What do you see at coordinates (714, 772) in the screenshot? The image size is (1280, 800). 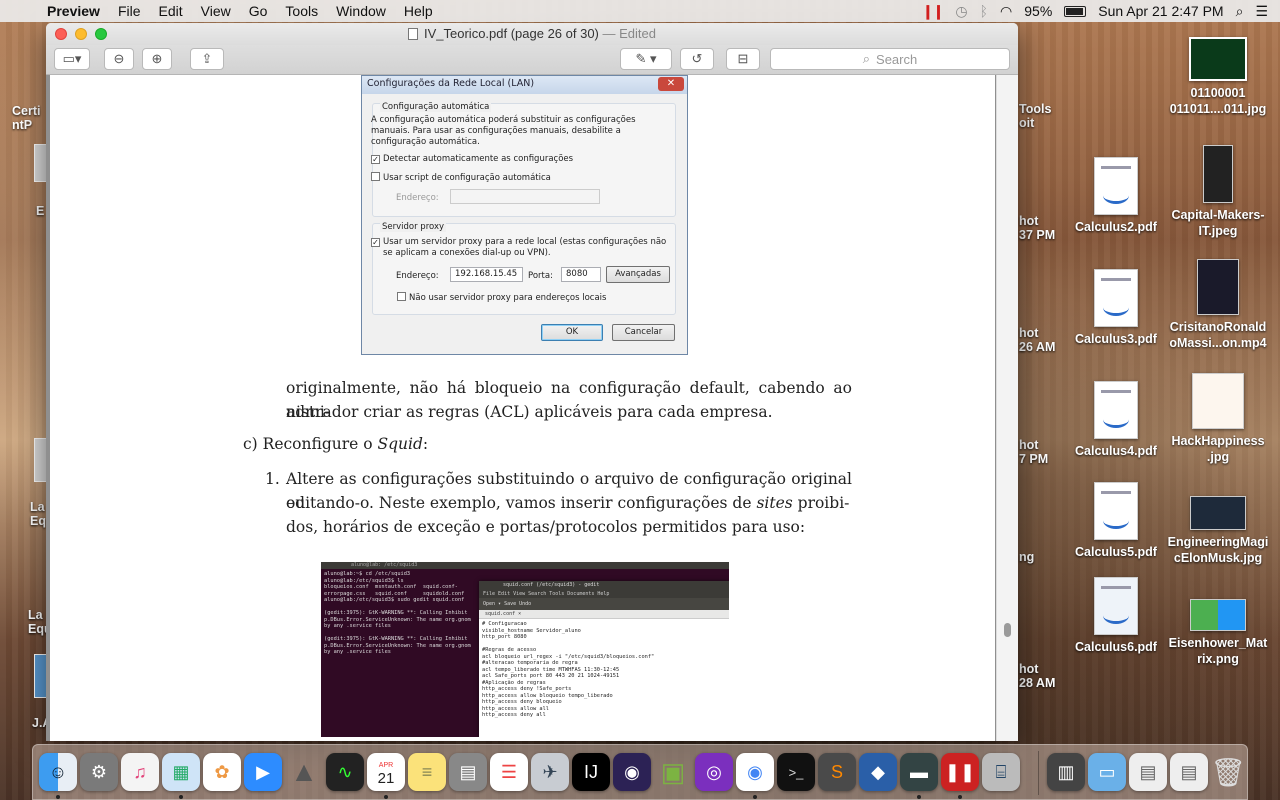 I see `podcasts-icon: ◎` at bounding box center [714, 772].